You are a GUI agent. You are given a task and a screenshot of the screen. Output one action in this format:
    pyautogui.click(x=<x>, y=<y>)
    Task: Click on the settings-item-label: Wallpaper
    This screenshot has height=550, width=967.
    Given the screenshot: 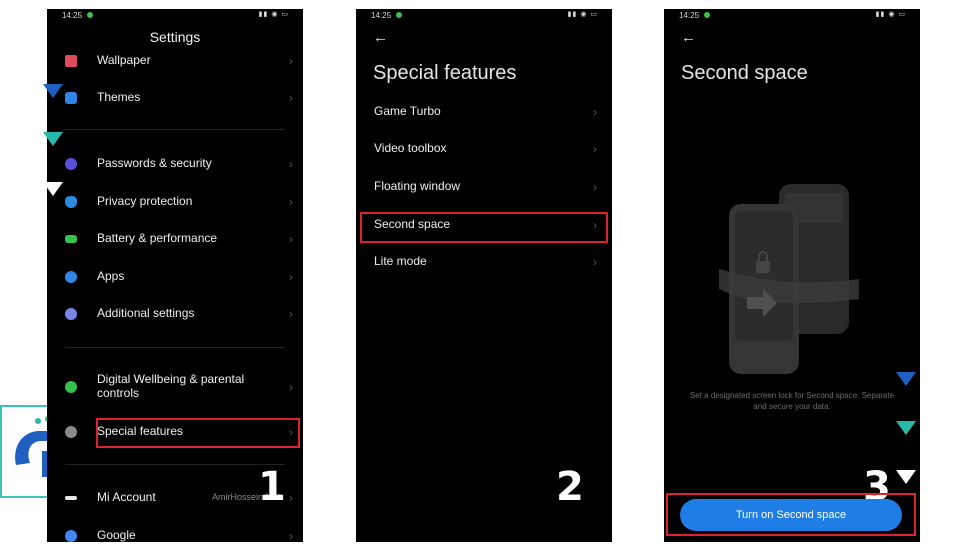 What is the action you would take?
    pyautogui.click(x=124, y=60)
    